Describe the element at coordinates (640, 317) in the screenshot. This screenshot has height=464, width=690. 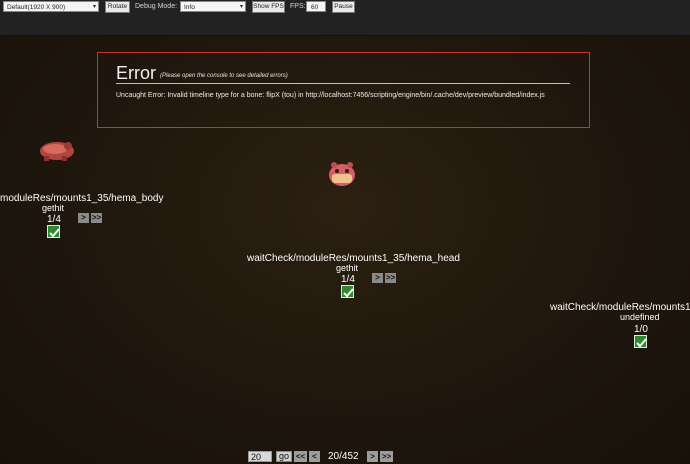
I see `sprite-anim-label: undefined` at that location.